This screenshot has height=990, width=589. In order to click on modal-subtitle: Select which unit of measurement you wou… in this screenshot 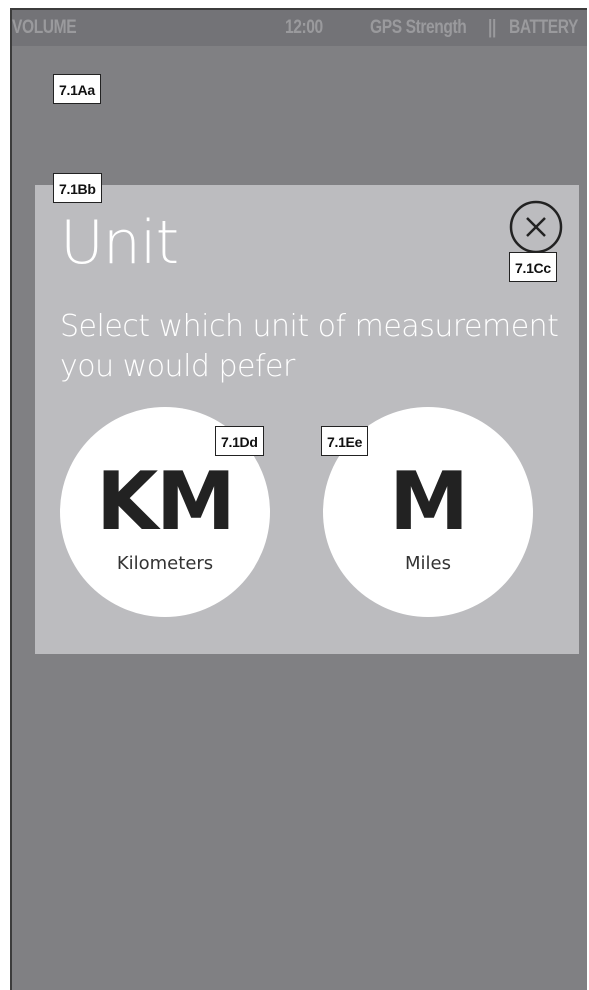, I will do `click(309, 346)`.